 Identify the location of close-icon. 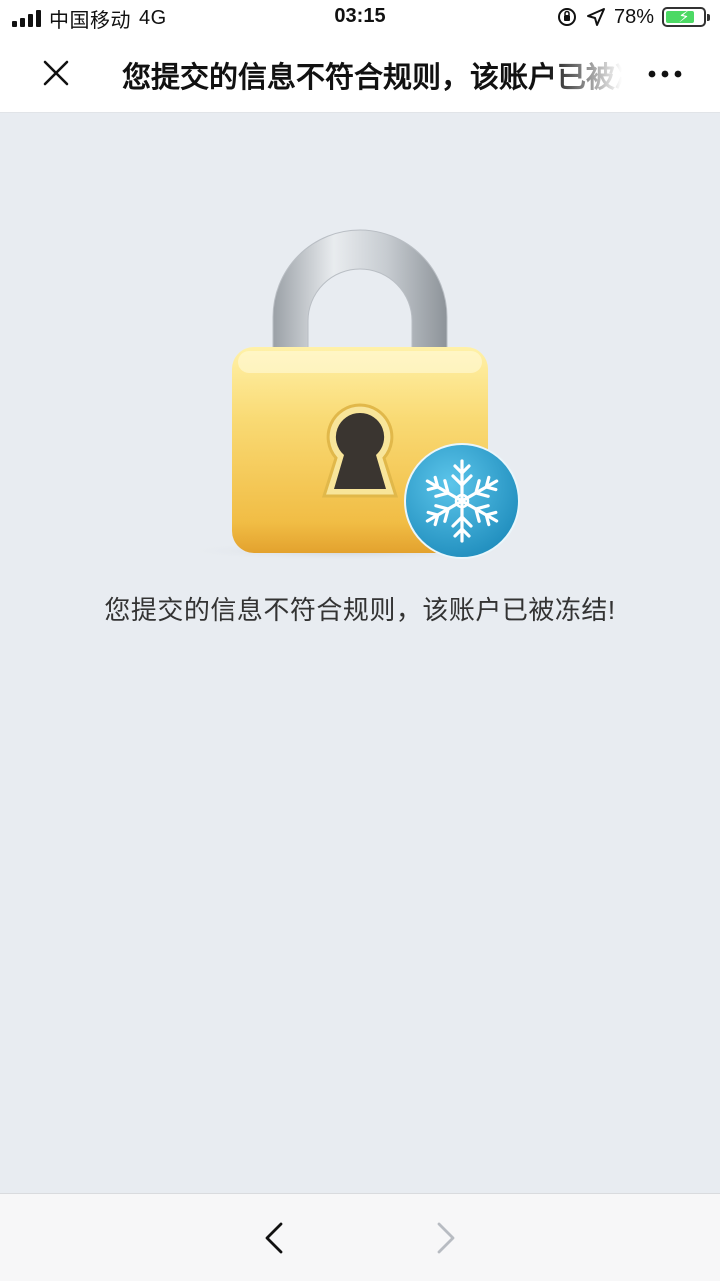
(56, 73).